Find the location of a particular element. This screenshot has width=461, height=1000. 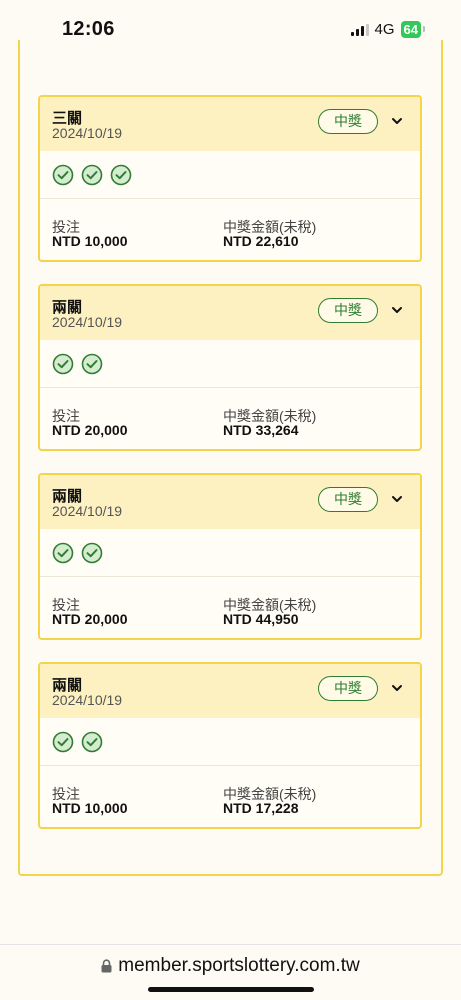

status-time: 12:06 is located at coordinates (88, 29).